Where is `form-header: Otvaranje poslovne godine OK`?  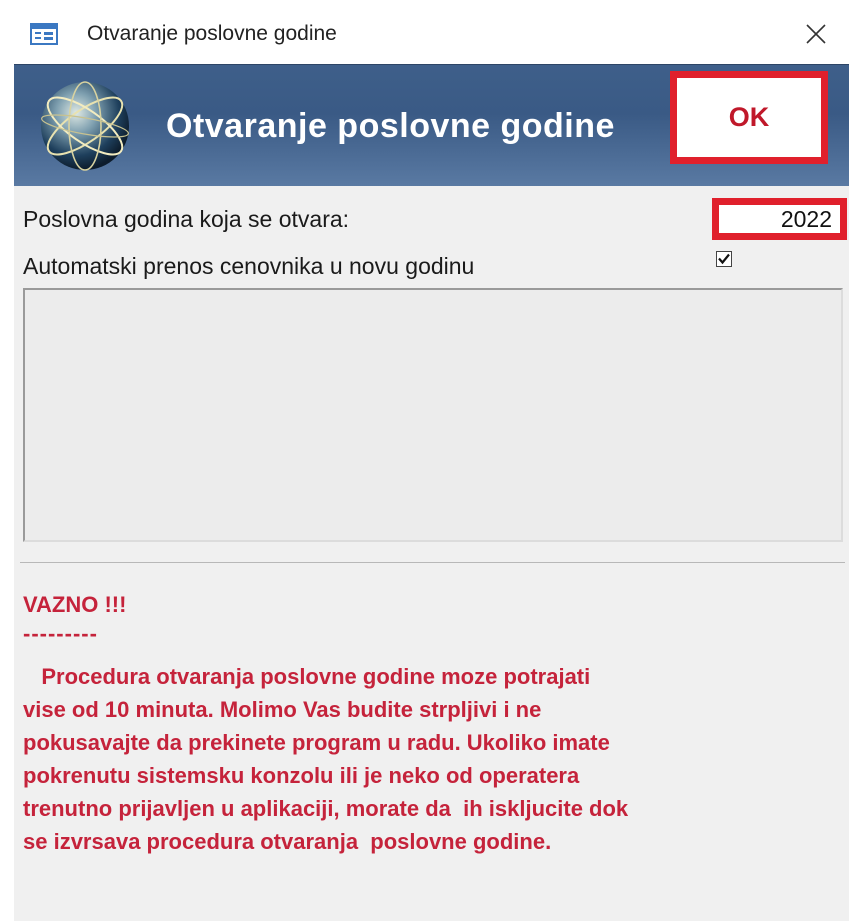 form-header: Otvaranje poslovne godine OK is located at coordinates (431, 125).